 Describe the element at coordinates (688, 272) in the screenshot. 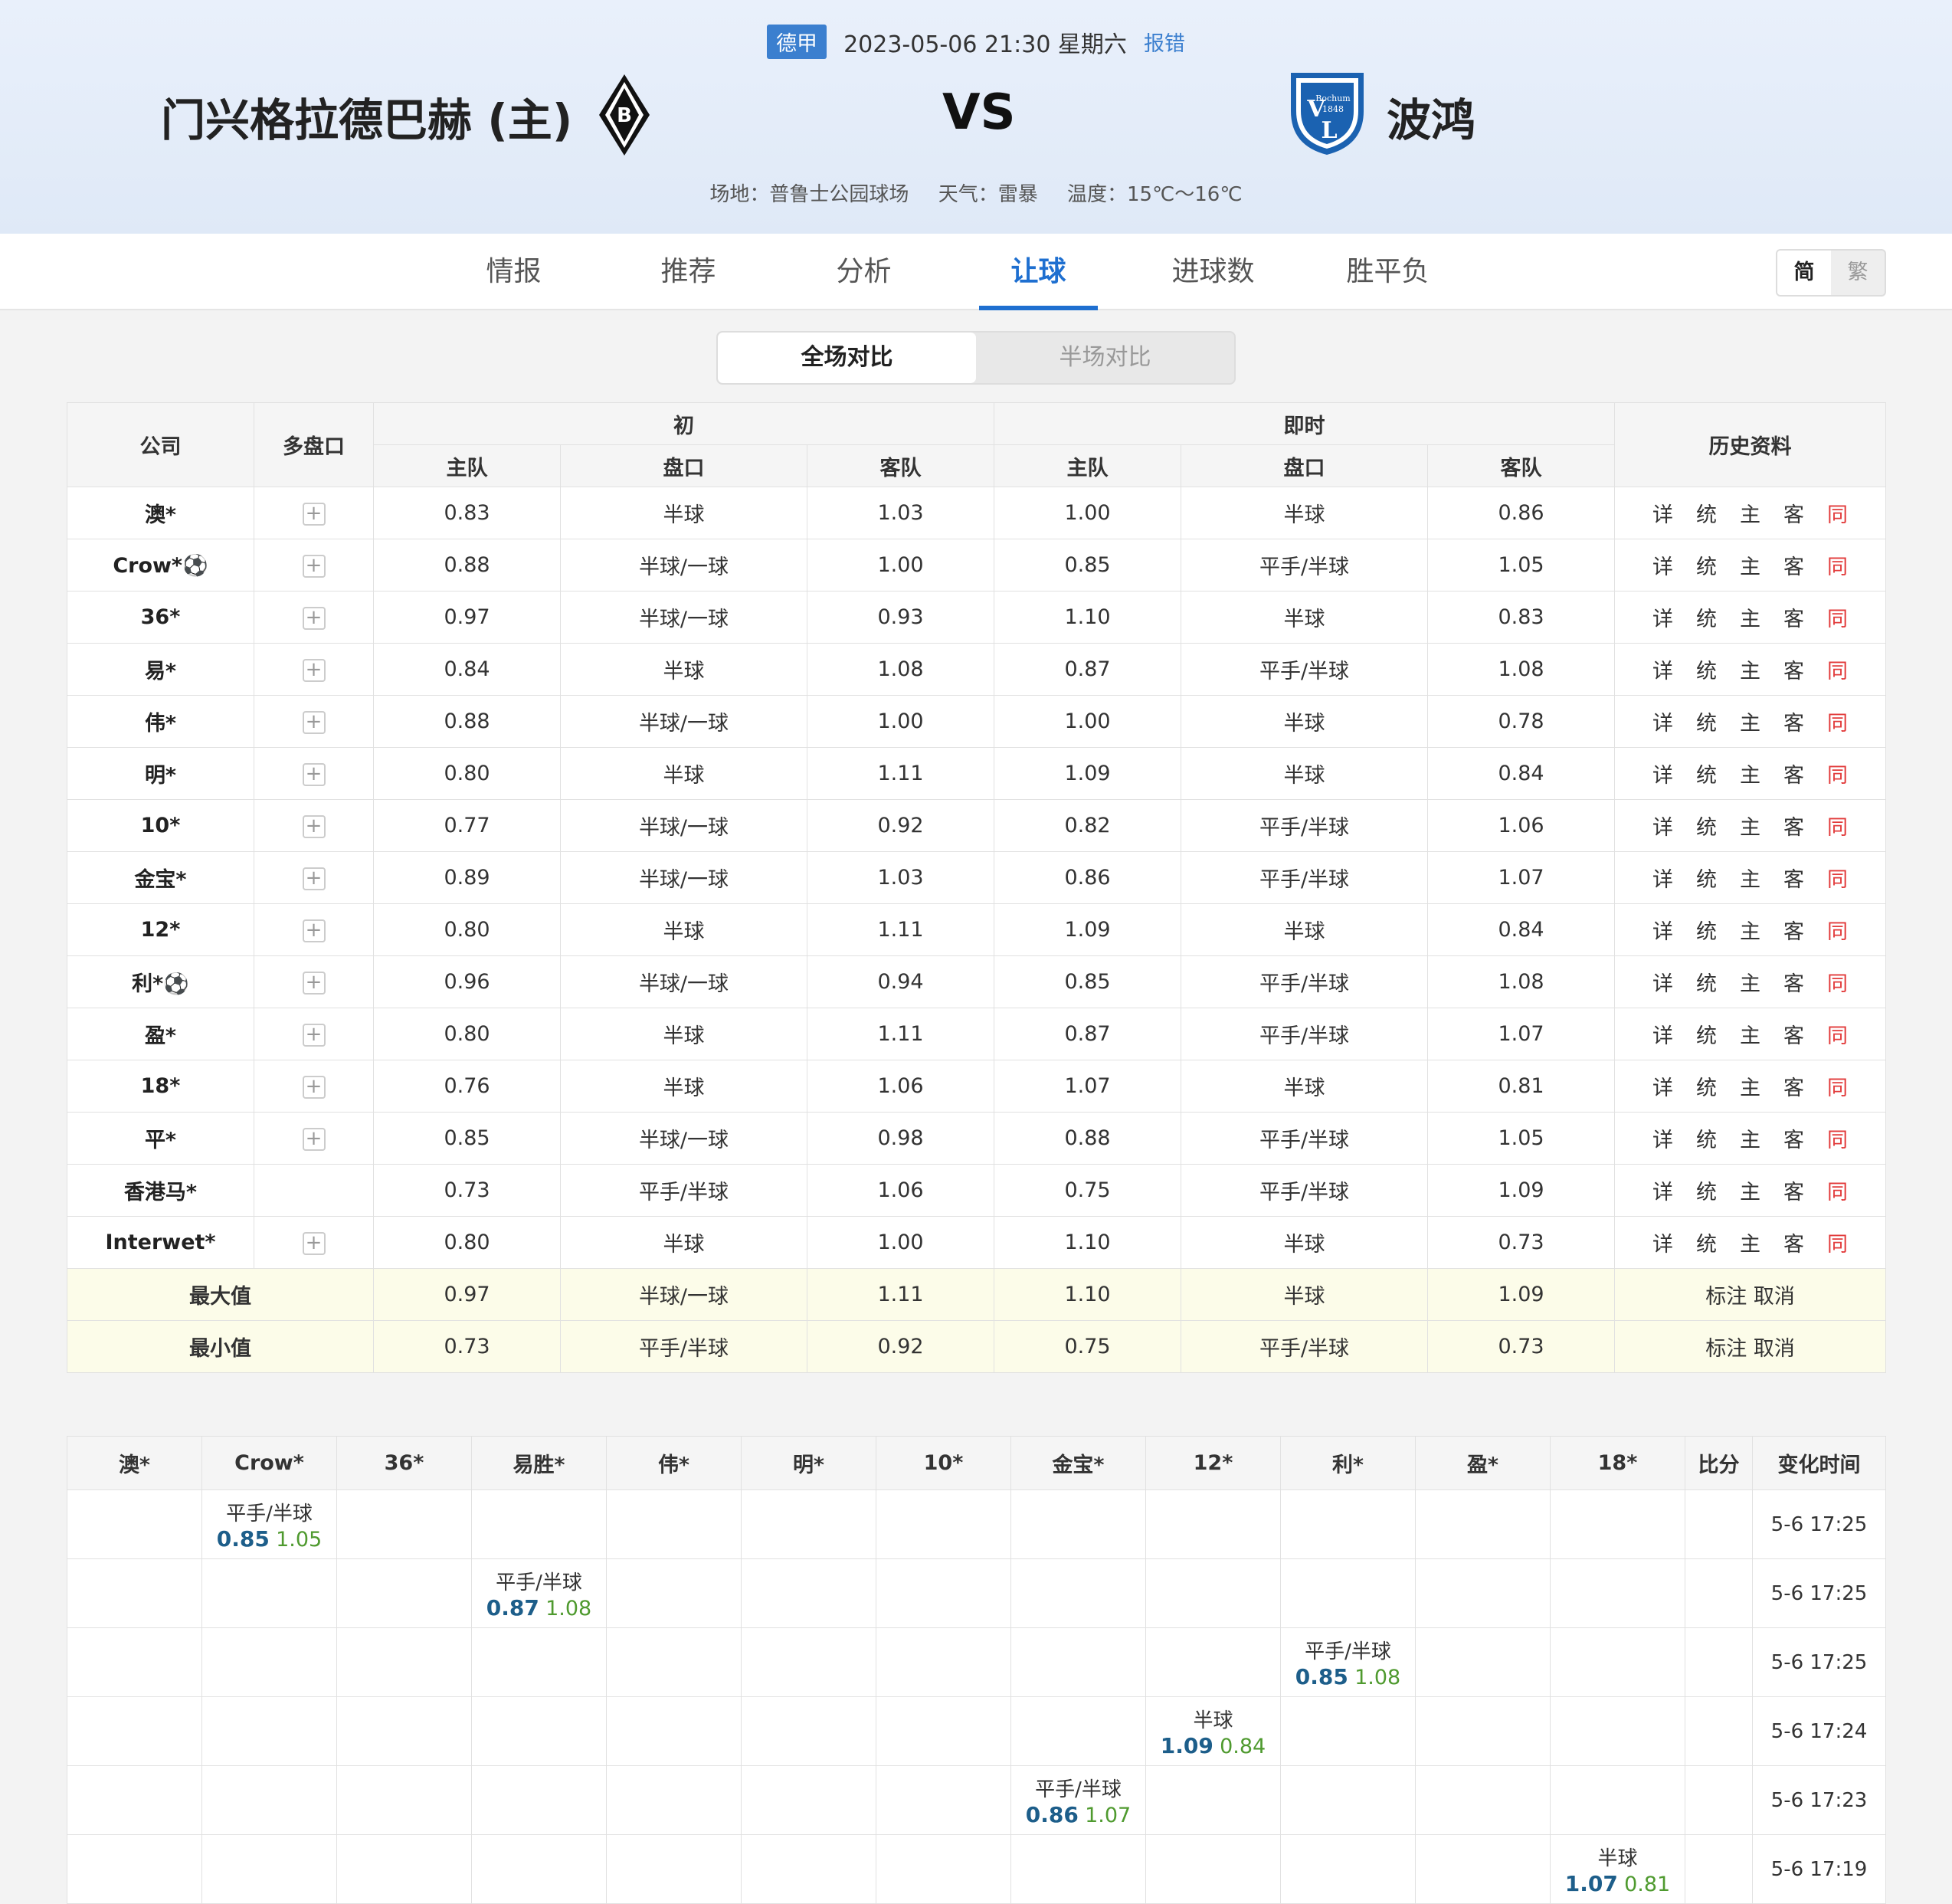

I see `tab-recommend: 推荐` at that location.